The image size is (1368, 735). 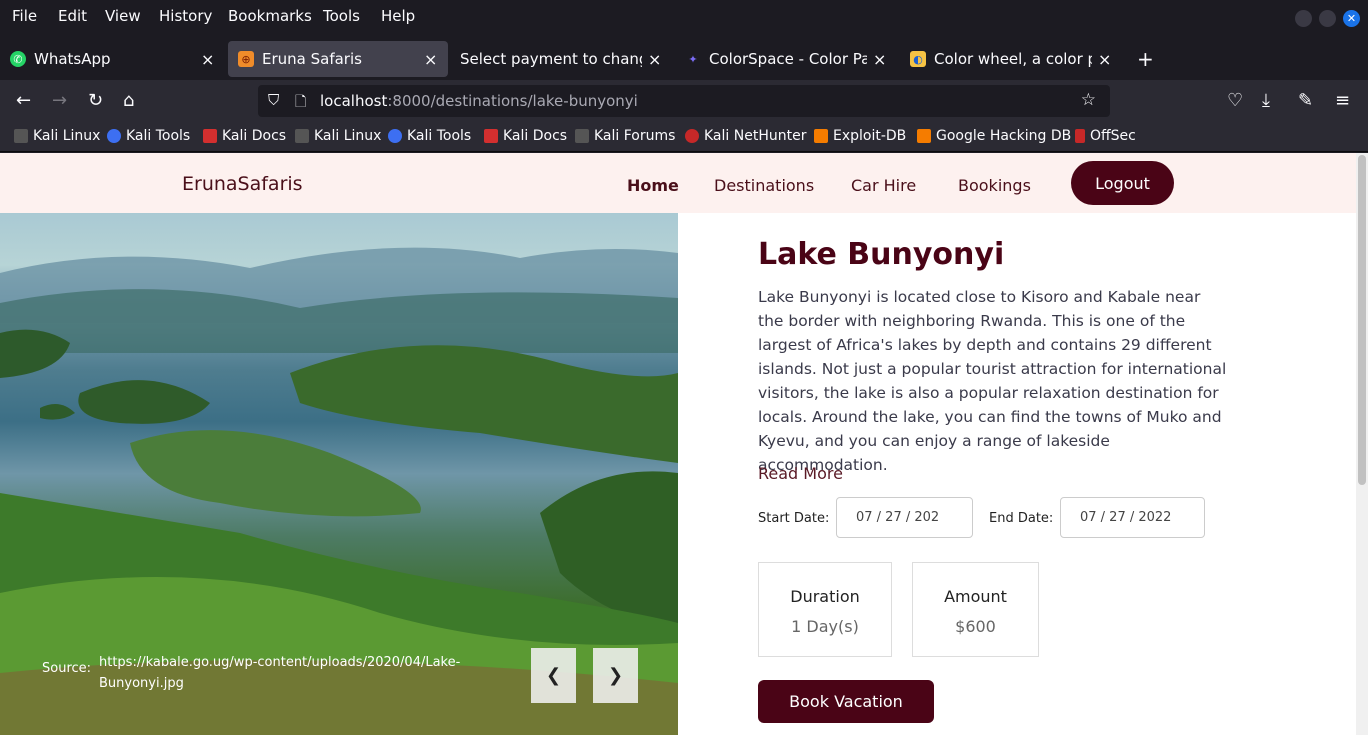 I want to click on end-date-label: End Date:, so click(x=1021, y=518).